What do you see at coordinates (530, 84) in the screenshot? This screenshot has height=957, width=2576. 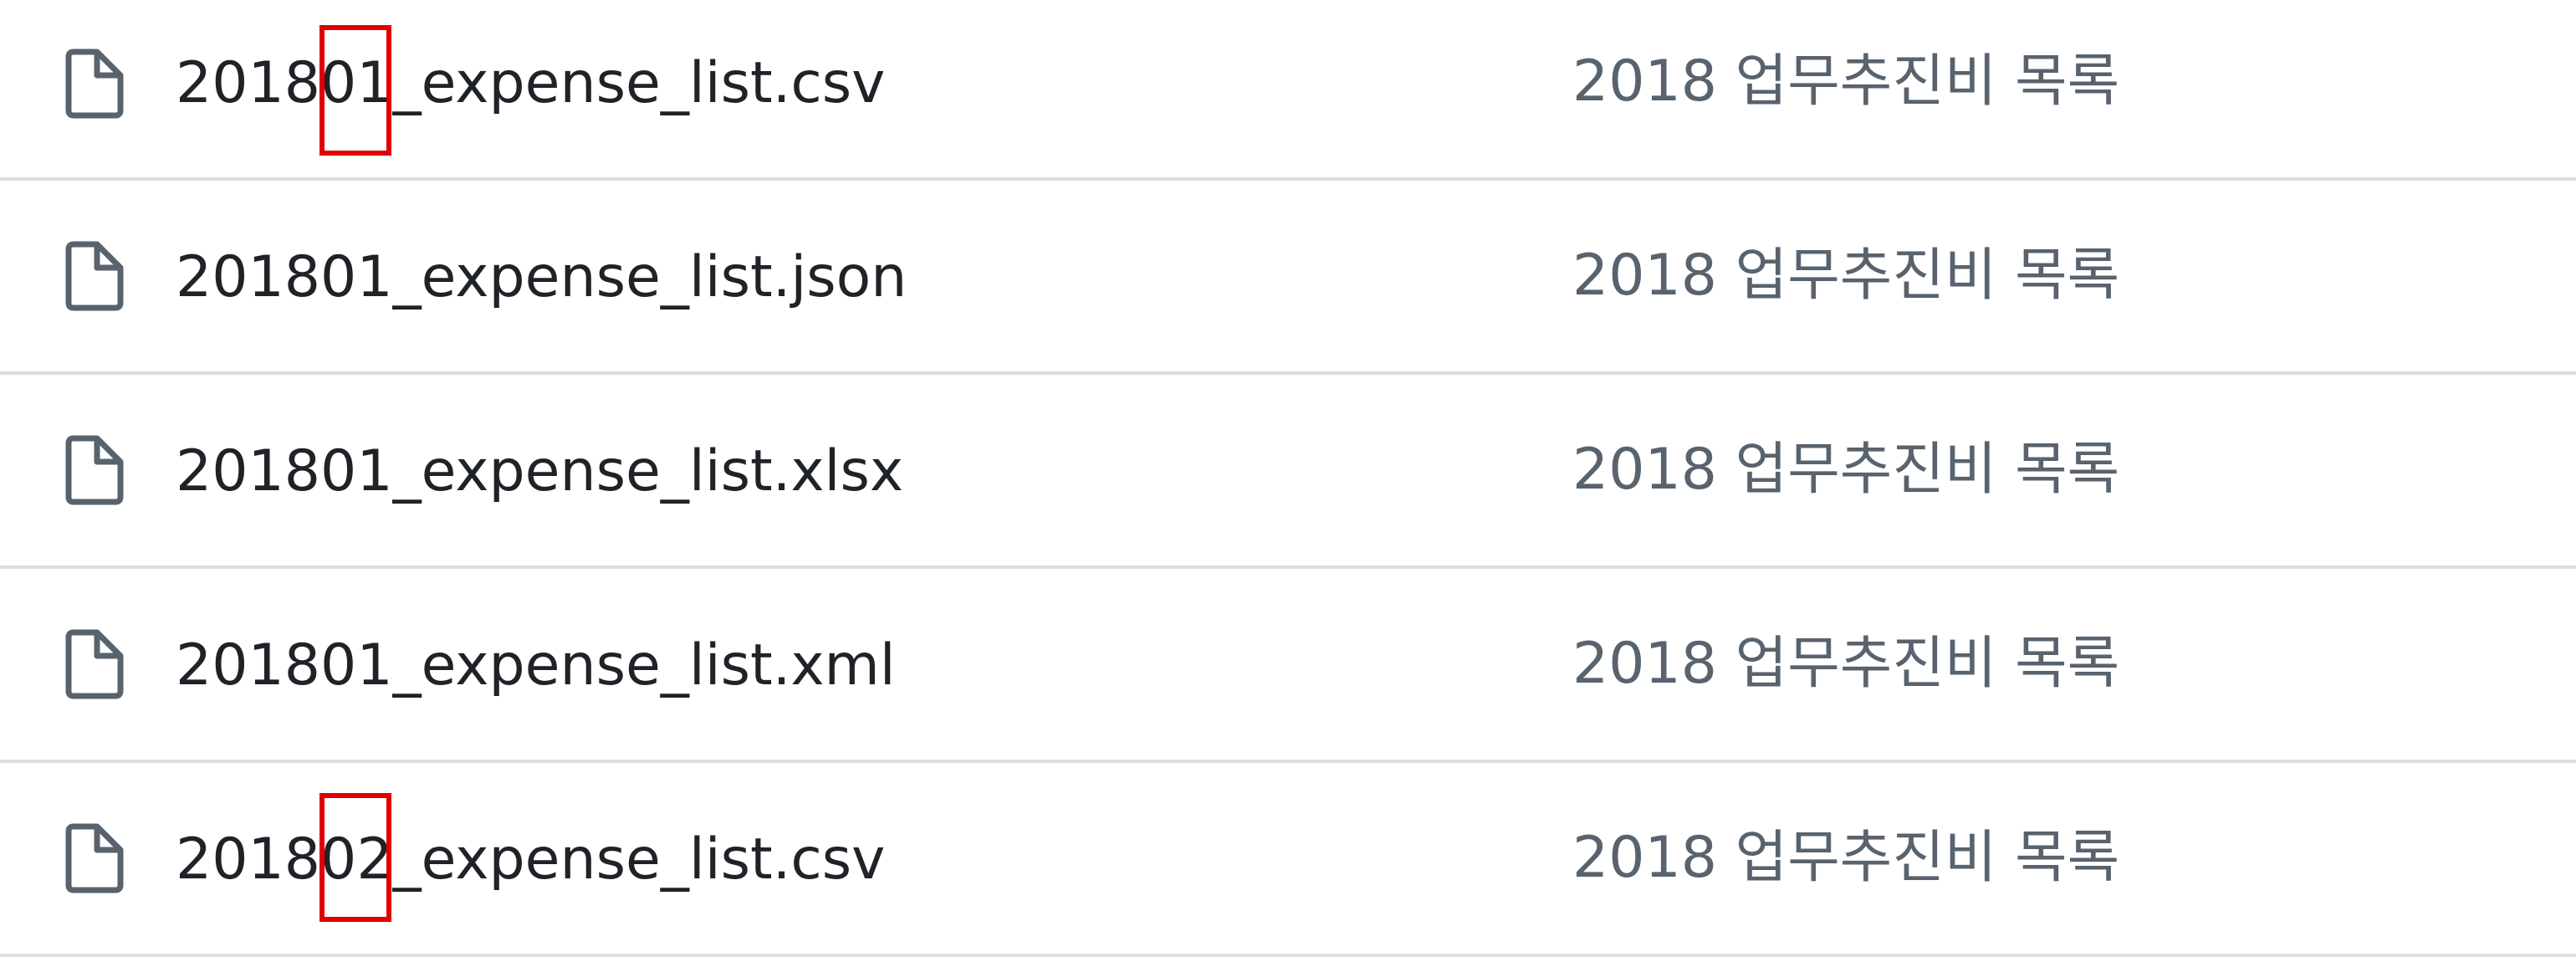 I see `file-name-link: 201801_expense_list.csv` at bounding box center [530, 84].